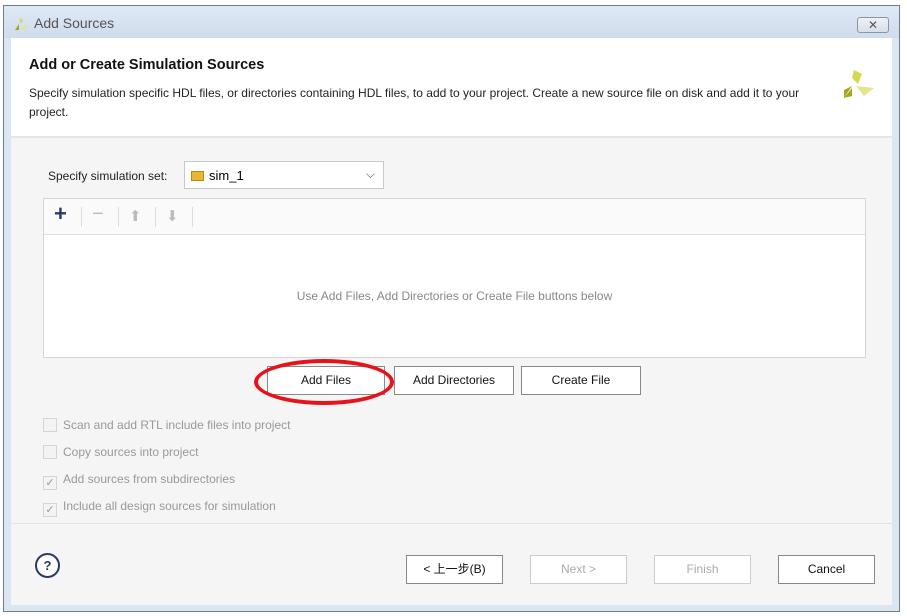 The height and width of the screenshot is (616, 907). Describe the element at coordinates (370, 174) in the screenshot. I see `chevron-down-icon: ⌵` at that location.